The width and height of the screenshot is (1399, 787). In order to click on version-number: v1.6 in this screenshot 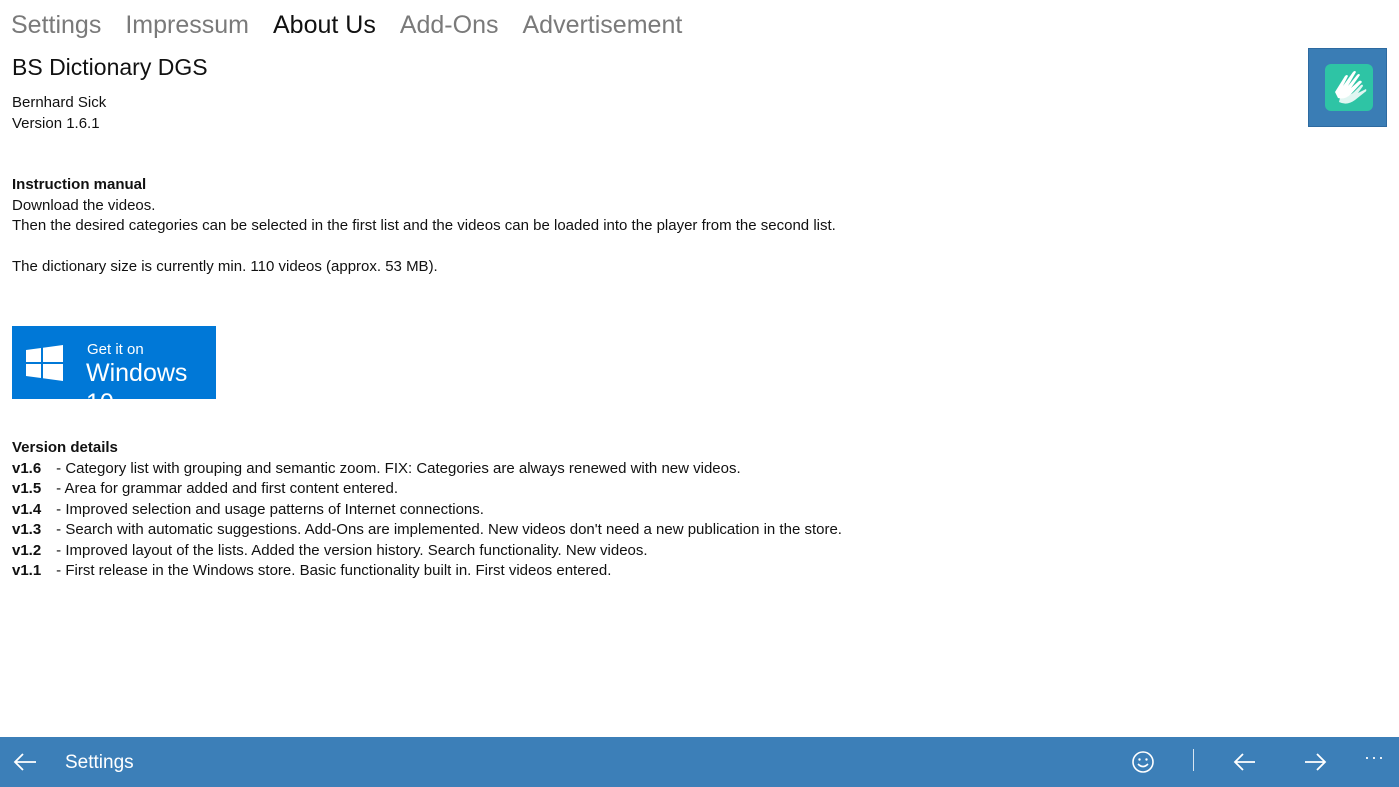, I will do `click(27, 468)`.